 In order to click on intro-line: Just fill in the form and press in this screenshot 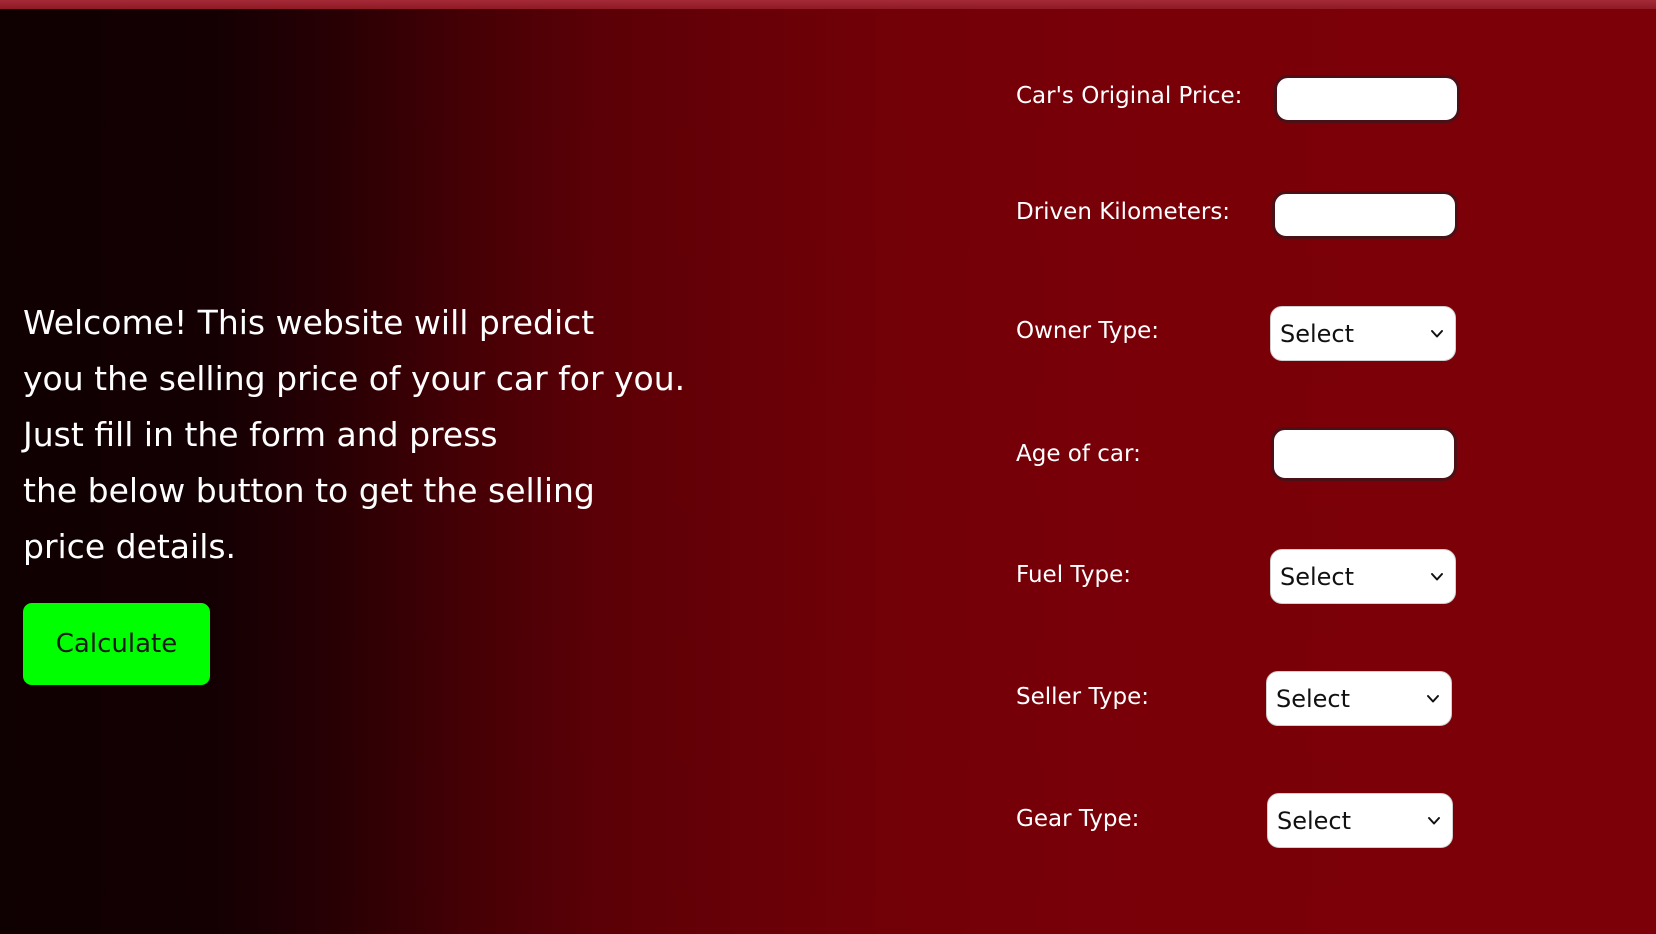, I will do `click(260, 434)`.